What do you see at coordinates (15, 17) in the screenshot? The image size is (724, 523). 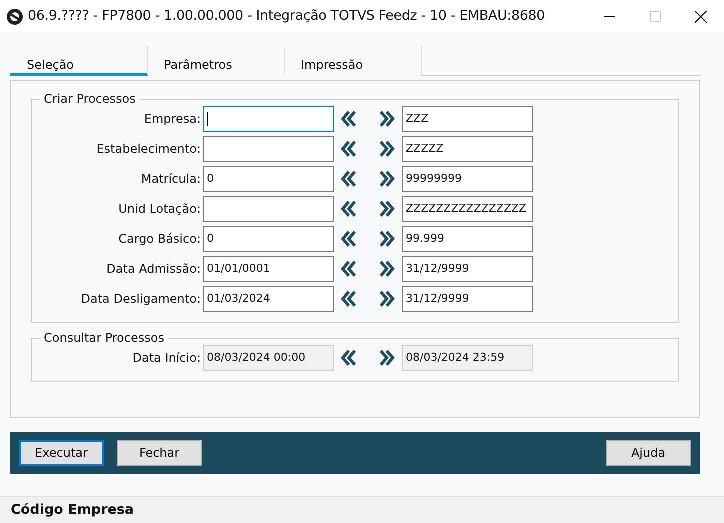 I see `app-logo-icon` at bounding box center [15, 17].